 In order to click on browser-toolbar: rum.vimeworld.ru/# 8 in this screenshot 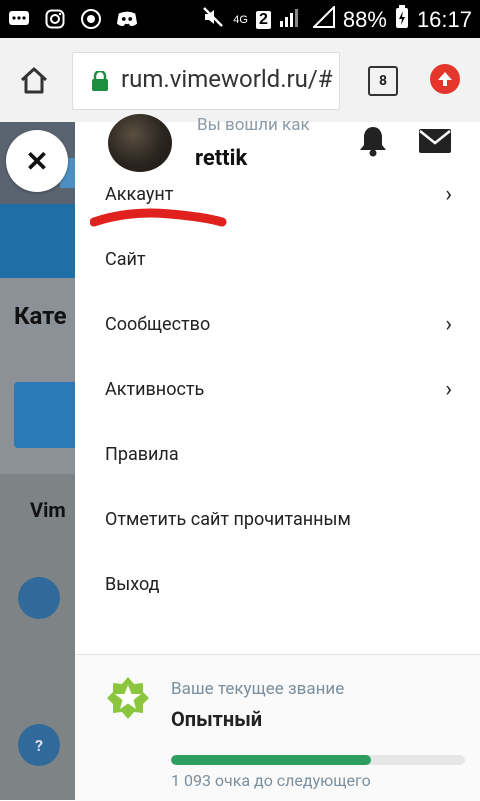, I will do `click(240, 80)`.